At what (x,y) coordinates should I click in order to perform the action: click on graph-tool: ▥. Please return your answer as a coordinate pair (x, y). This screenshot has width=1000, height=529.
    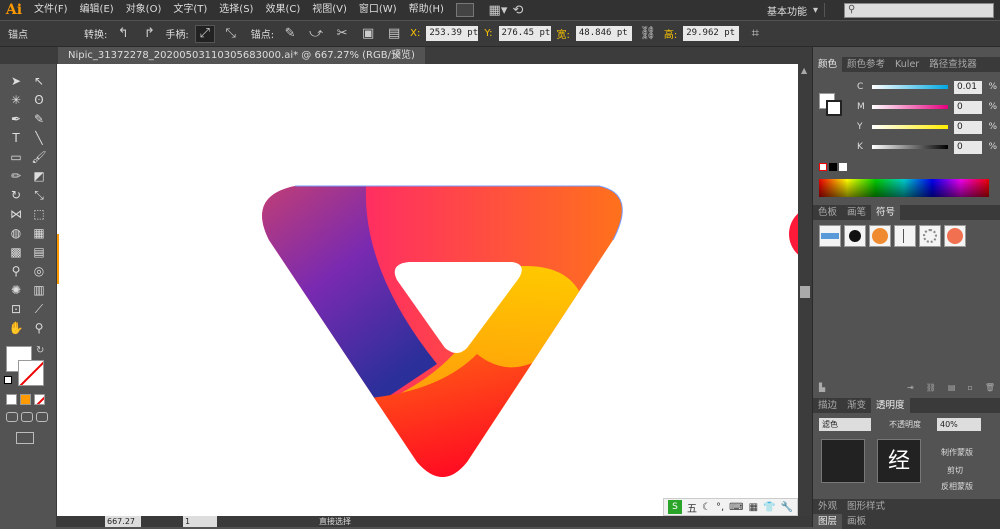
    Looking at the image, I should click on (39, 290).